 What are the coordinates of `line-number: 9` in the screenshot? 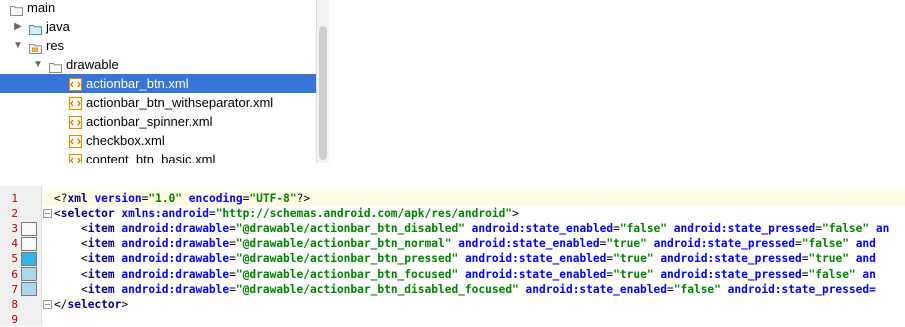 It's located at (14, 319).